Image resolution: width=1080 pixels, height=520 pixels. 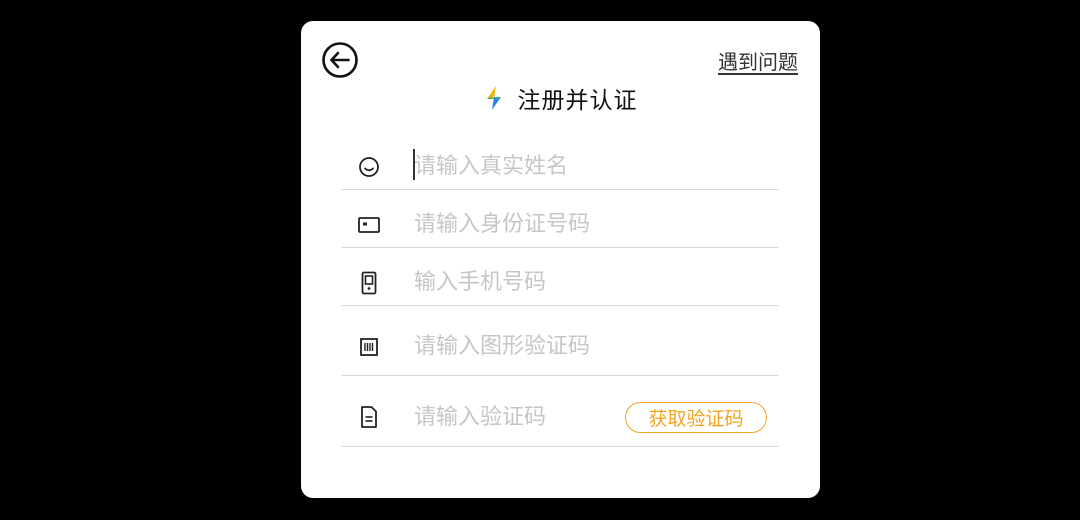 I want to click on captcha-input, so click(x=596, y=346).